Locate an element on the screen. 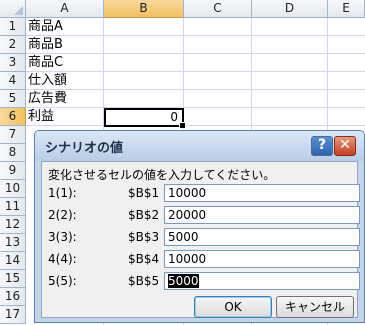 This screenshot has width=365, height=325. close-button: ✕ is located at coordinates (345, 146).